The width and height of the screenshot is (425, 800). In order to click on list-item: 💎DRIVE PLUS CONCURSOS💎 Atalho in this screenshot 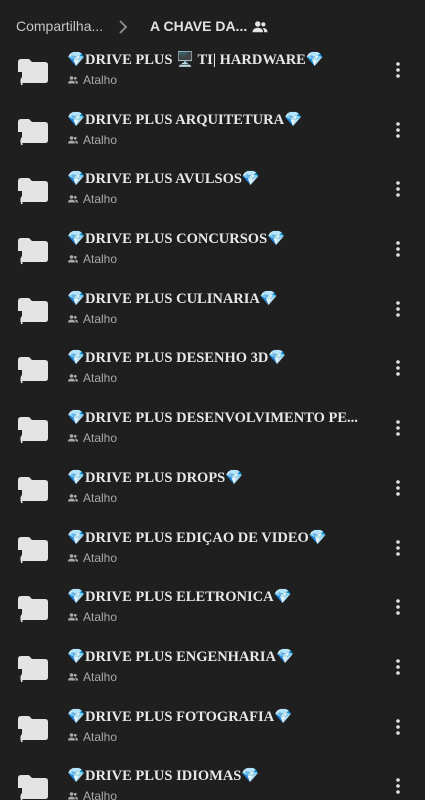, I will do `click(212, 249)`.